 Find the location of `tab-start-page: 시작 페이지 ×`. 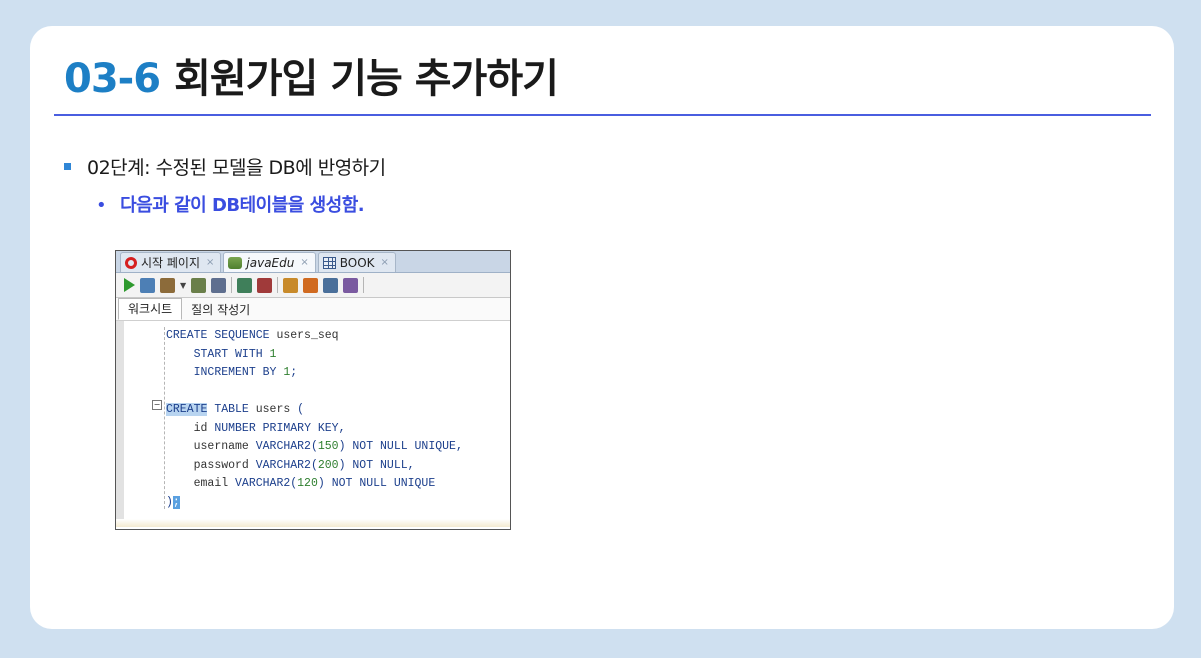

tab-start-page: 시작 페이지 × is located at coordinates (171, 262).